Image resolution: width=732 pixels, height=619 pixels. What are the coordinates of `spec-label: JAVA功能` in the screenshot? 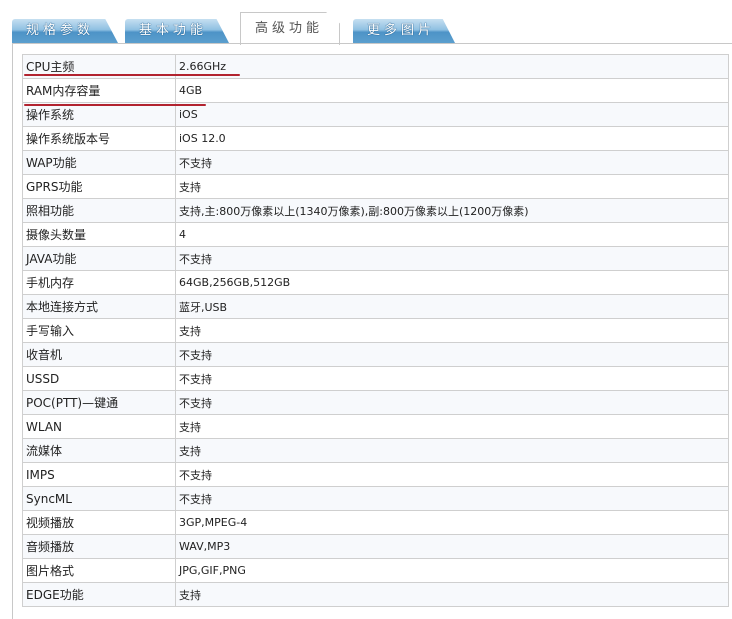 It's located at (99, 258).